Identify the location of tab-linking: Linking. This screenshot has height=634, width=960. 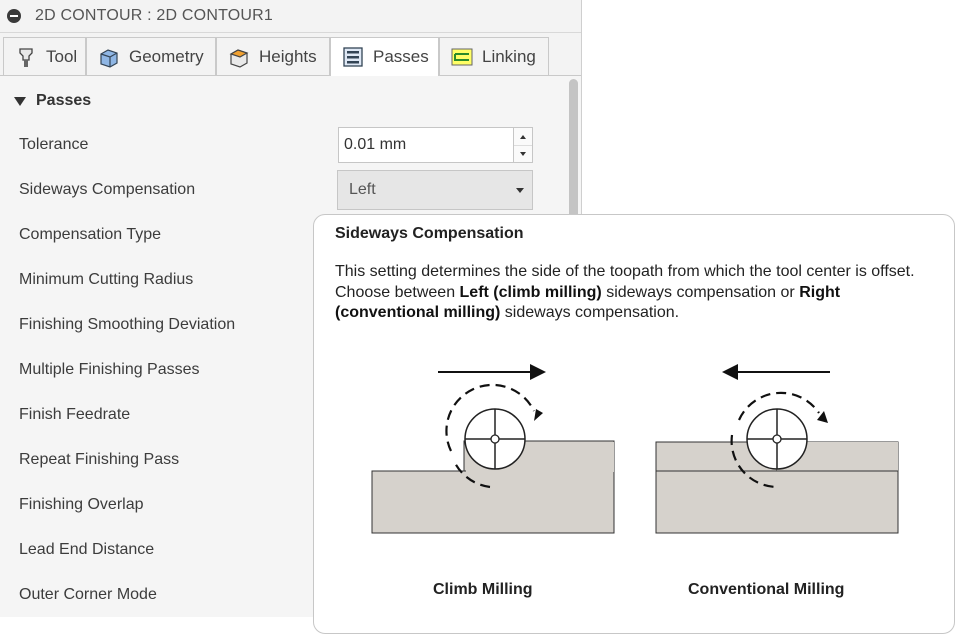
(494, 56).